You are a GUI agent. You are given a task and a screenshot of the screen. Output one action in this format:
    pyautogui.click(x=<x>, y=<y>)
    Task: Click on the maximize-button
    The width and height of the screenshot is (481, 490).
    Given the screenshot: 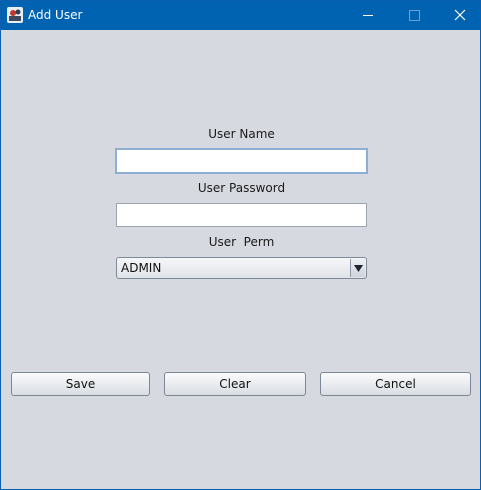 What is the action you would take?
    pyautogui.click(x=414, y=15)
    